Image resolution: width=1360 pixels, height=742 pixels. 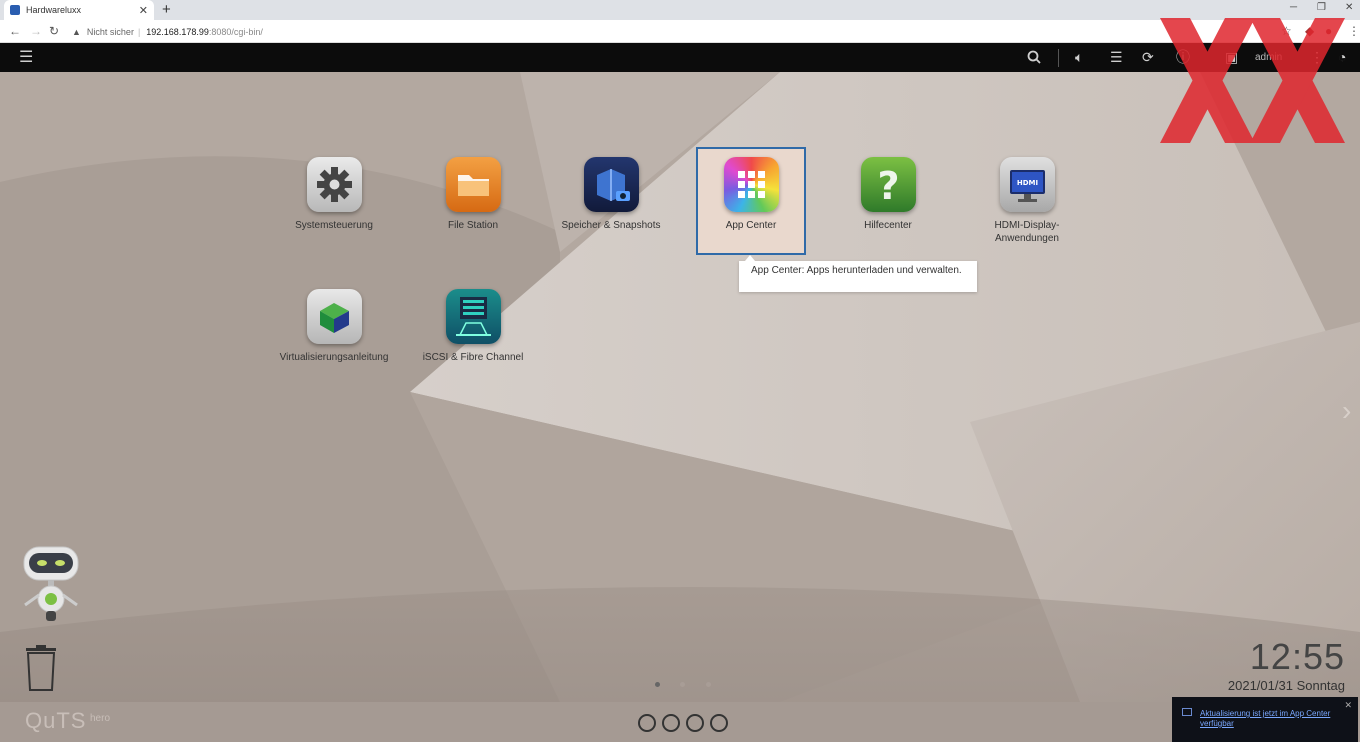 I want to click on back-icon: ←, so click(x=15, y=31).